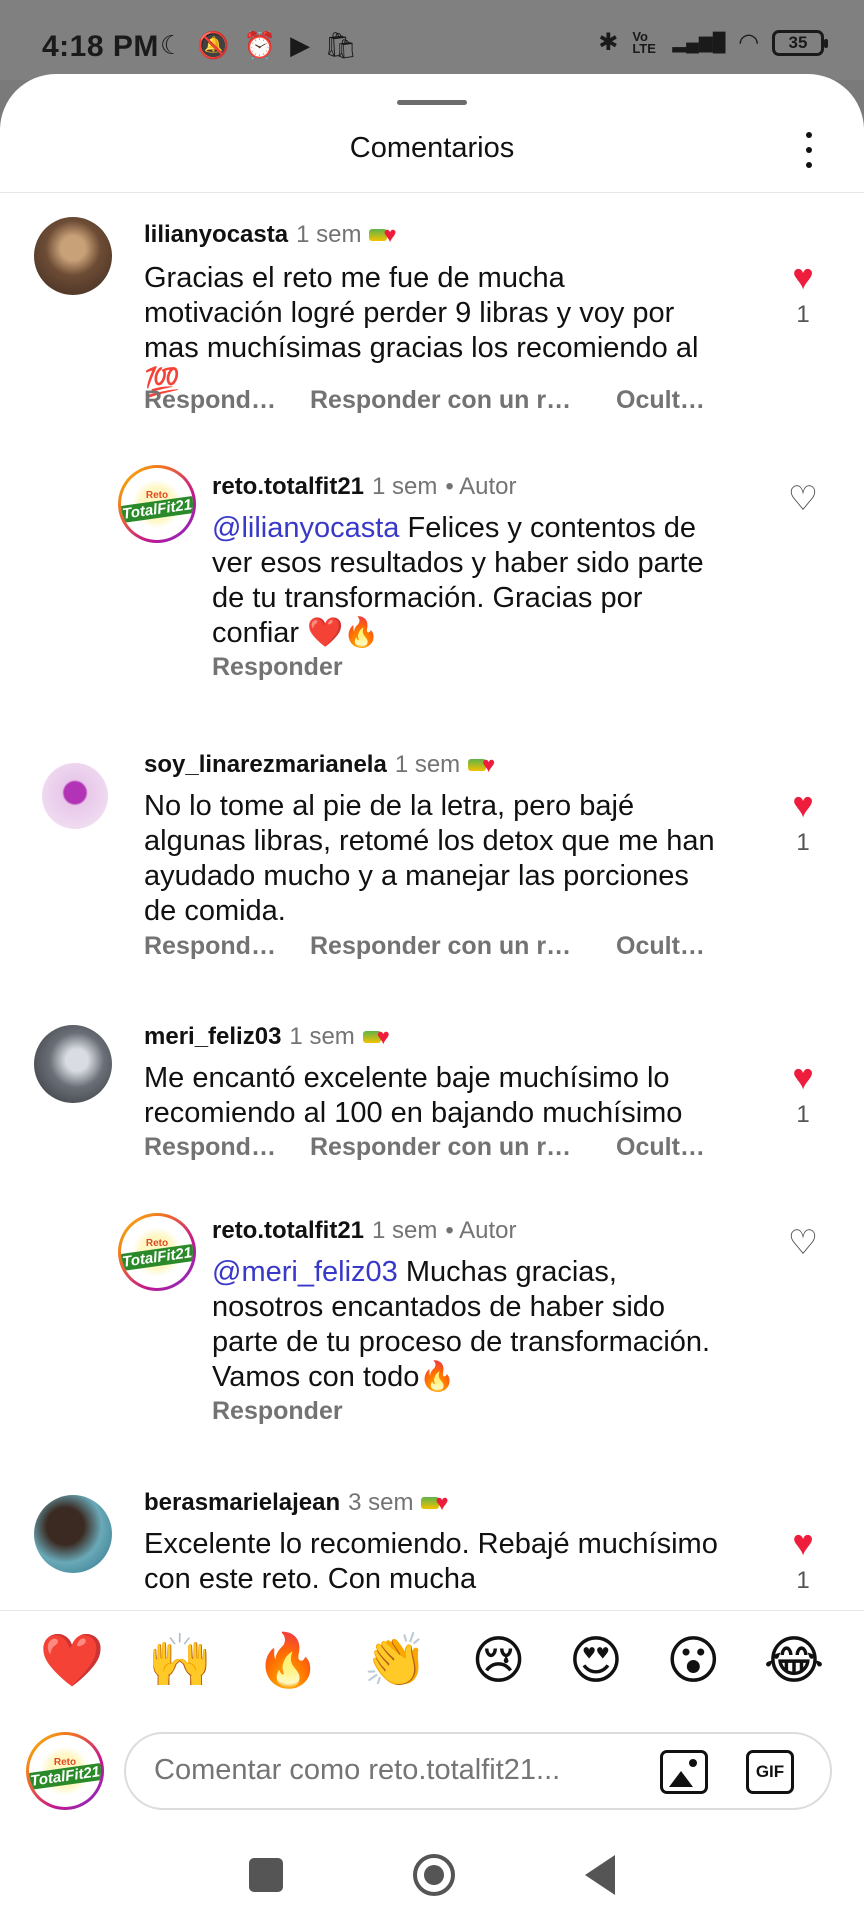 Image resolution: width=864 pixels, height=1920 pixels. What do you see at coordinates (305, 528) in the screenshot?
I see `mention-link: @lilianyocasta` at bounding box center [305, 528].